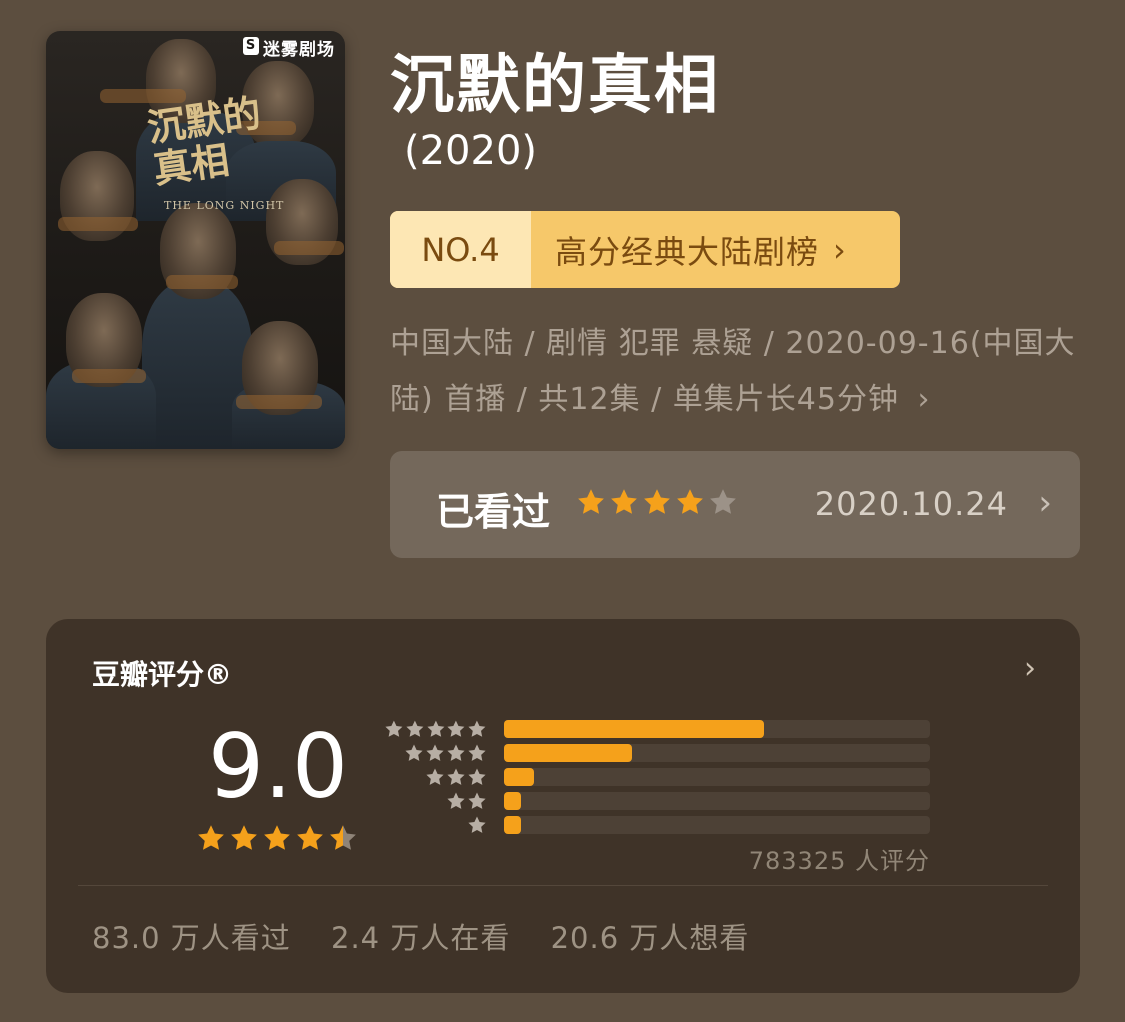 This screenshot has width=1125, height=1022. I want to click on rank-list-name: 高分经典大陆剧榜, so click(687, 251).